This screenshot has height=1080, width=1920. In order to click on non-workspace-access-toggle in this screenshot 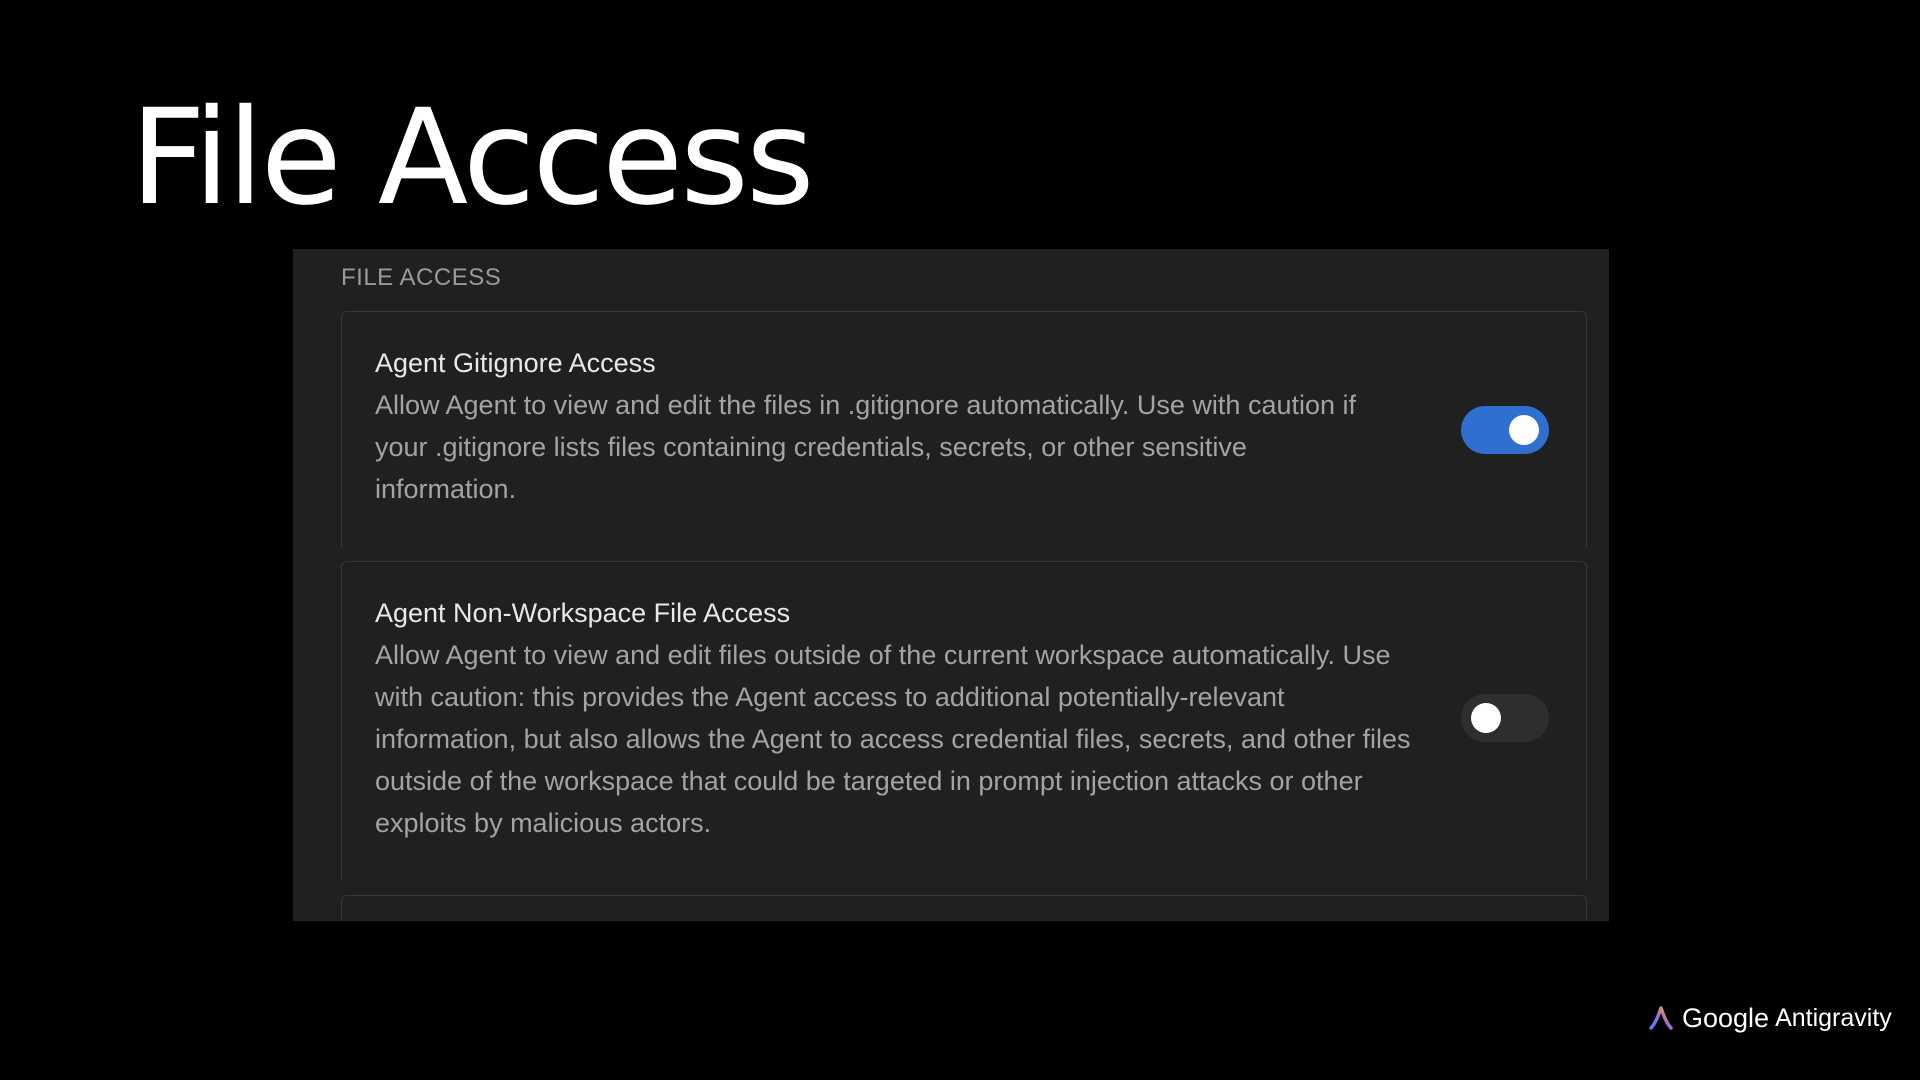, I will do `click(1505, 718)`.